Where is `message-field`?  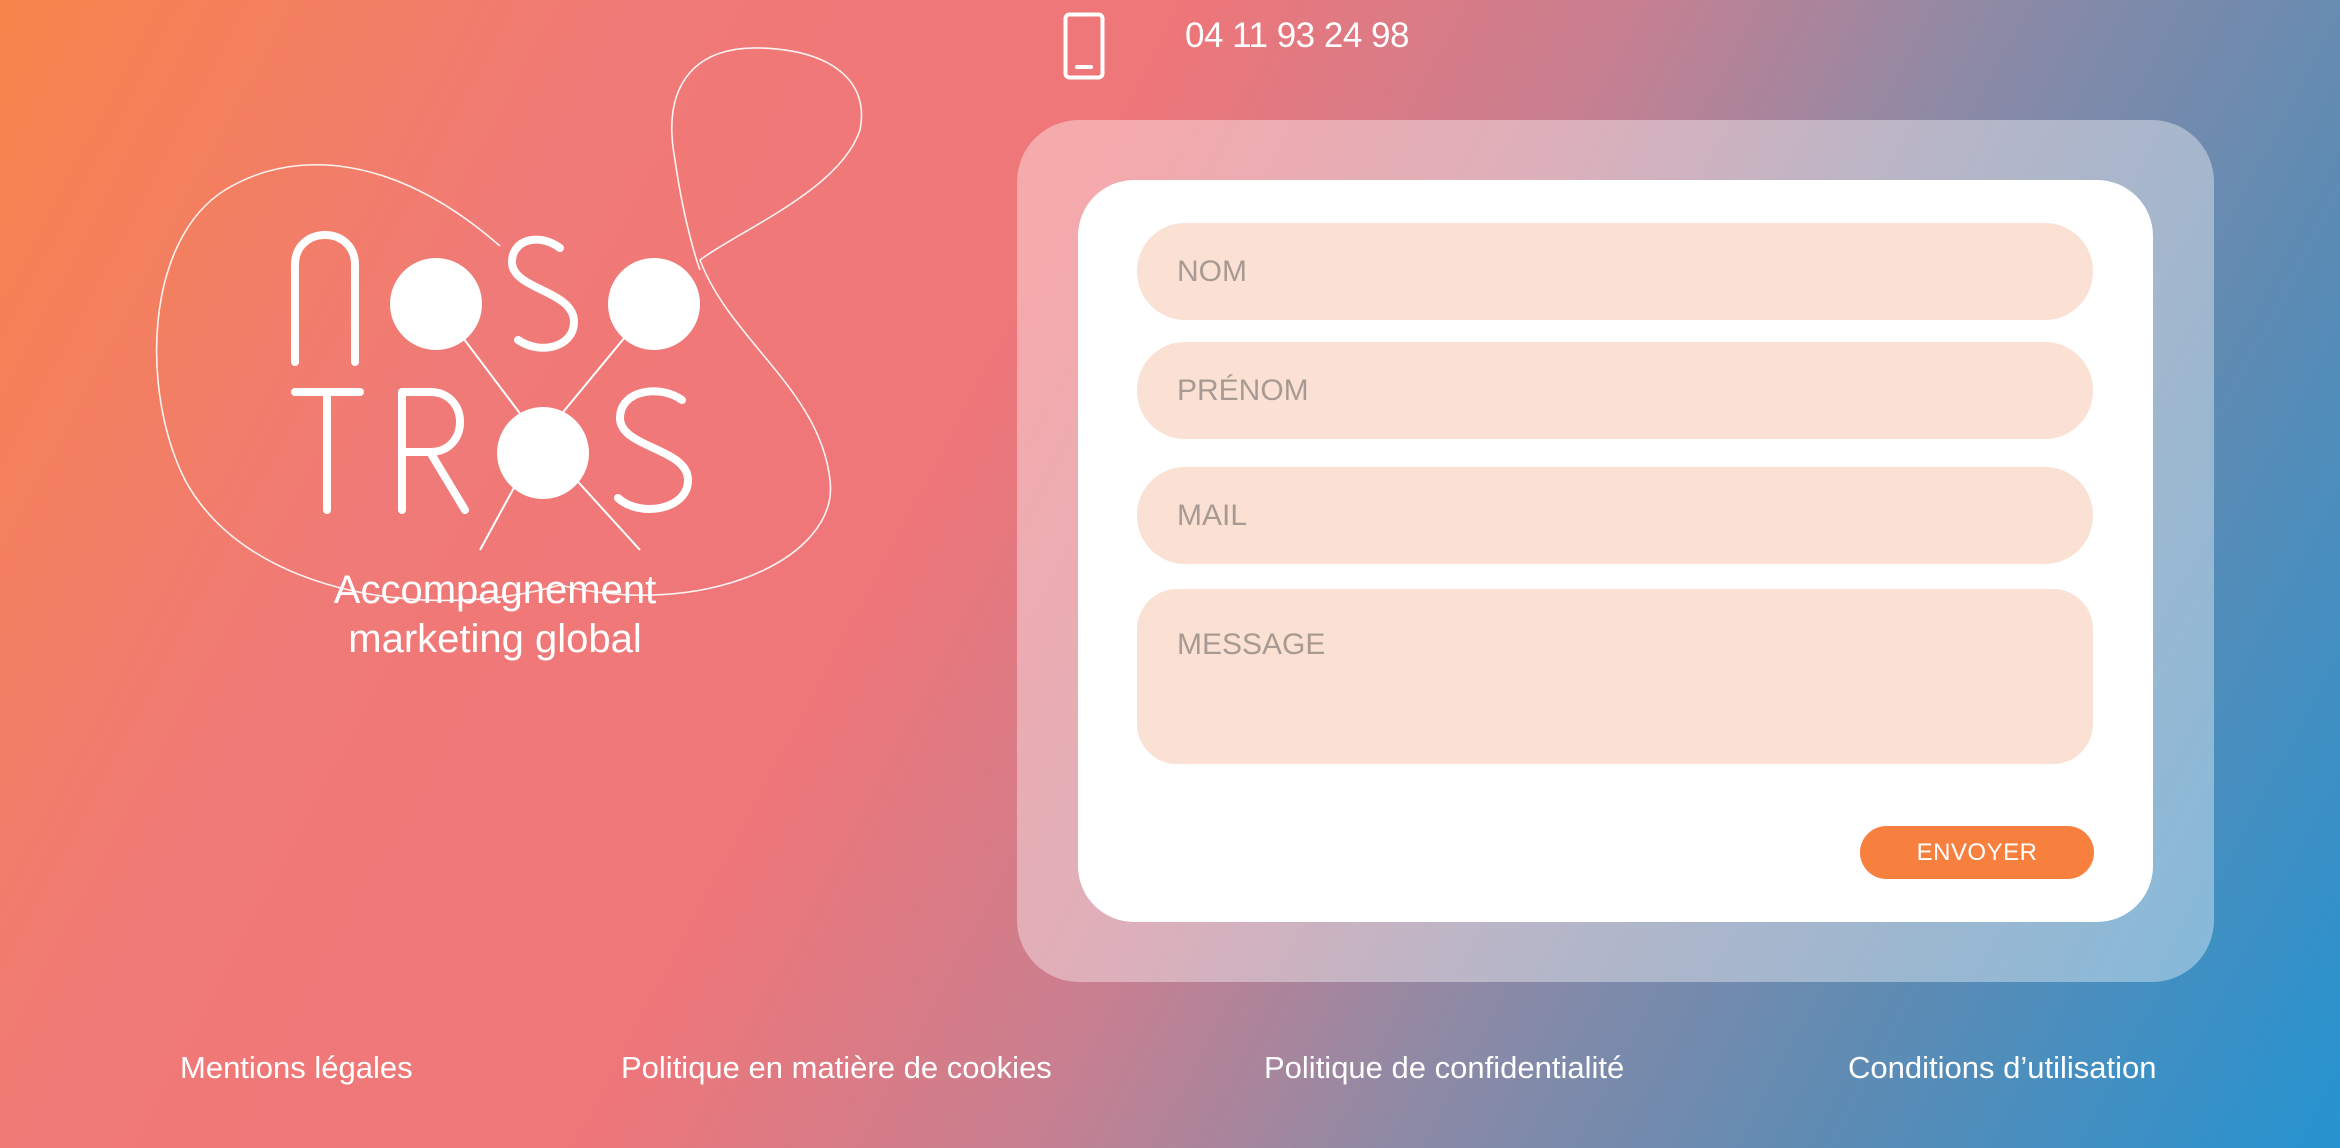
message-field is located at coordinates (1615, 676).